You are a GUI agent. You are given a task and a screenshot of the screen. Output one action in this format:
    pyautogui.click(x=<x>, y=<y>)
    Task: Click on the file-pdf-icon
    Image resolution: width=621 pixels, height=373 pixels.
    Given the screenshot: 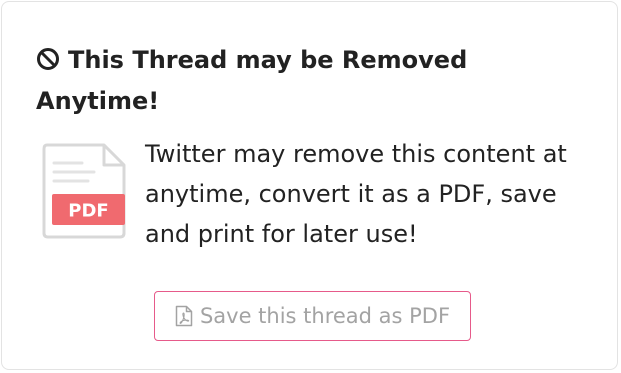 What is the action you would take?
    pyautogui.click(x=184, y=316)
    